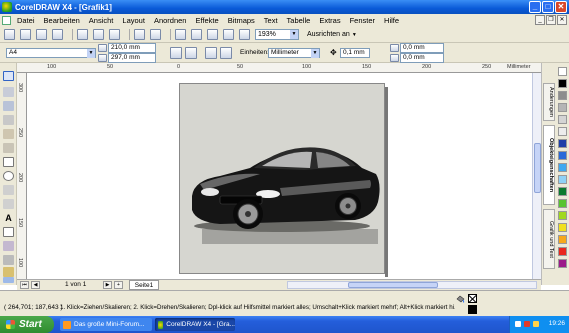 This screenshot has height=333, width=569. Describe the element at coordinates (551, 20) in the screenshot. I see `doc-restore-button: ❐` at that location.